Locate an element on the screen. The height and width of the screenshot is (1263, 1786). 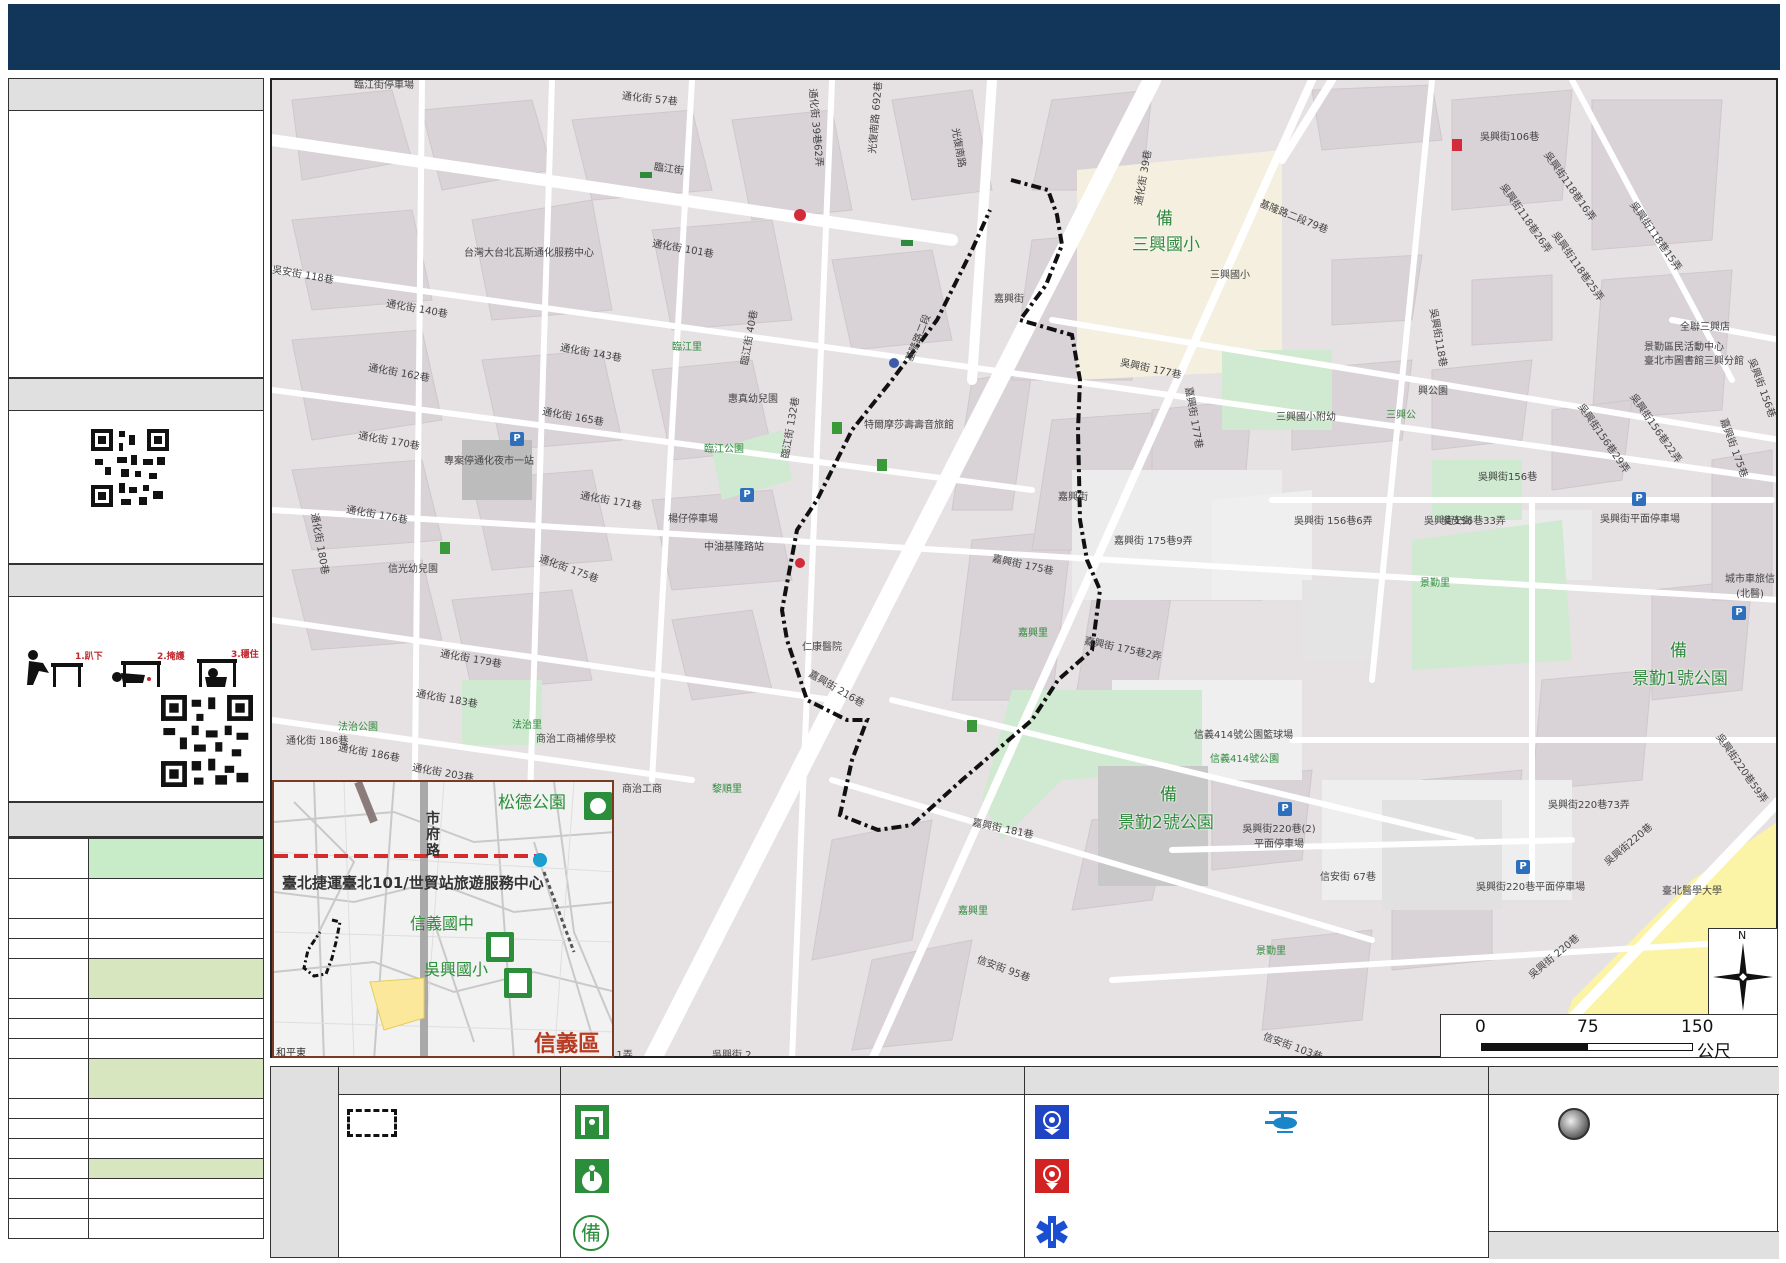
street-label: 嘉興街 175巷9弄 is located at coordinates (1153, 541).